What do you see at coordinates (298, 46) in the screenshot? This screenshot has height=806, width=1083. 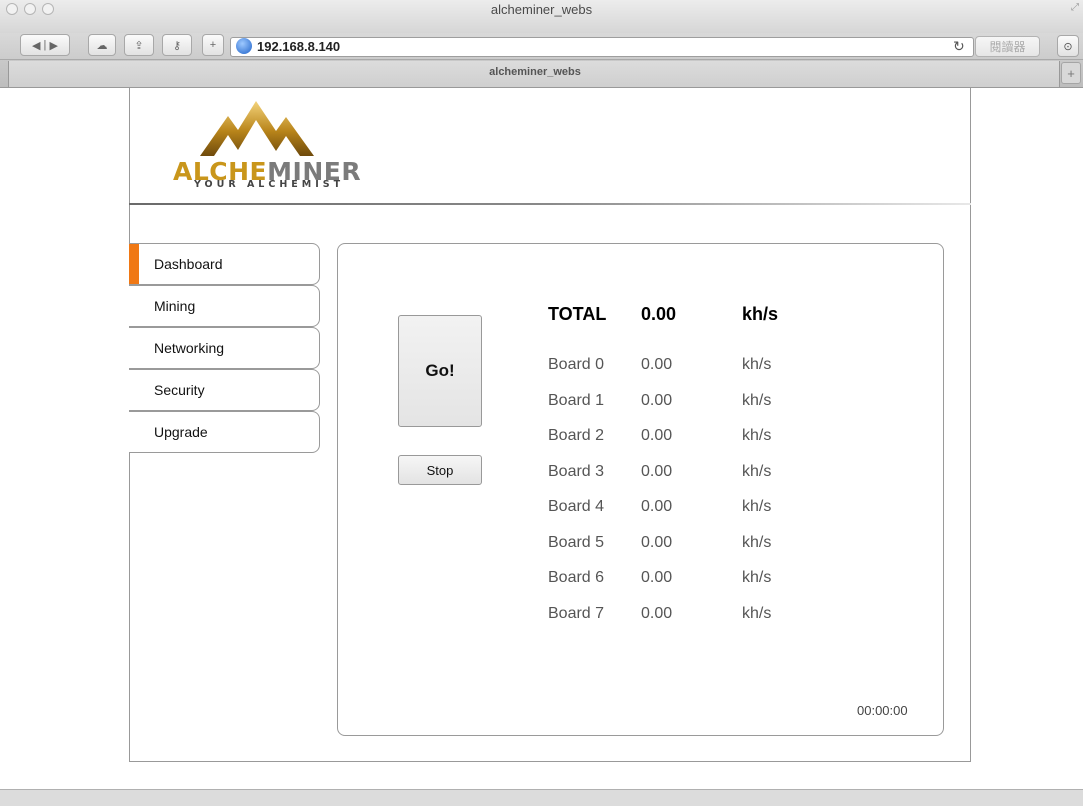 I see `url-text: 192.168.8.140` at bounding box center [298, 46].